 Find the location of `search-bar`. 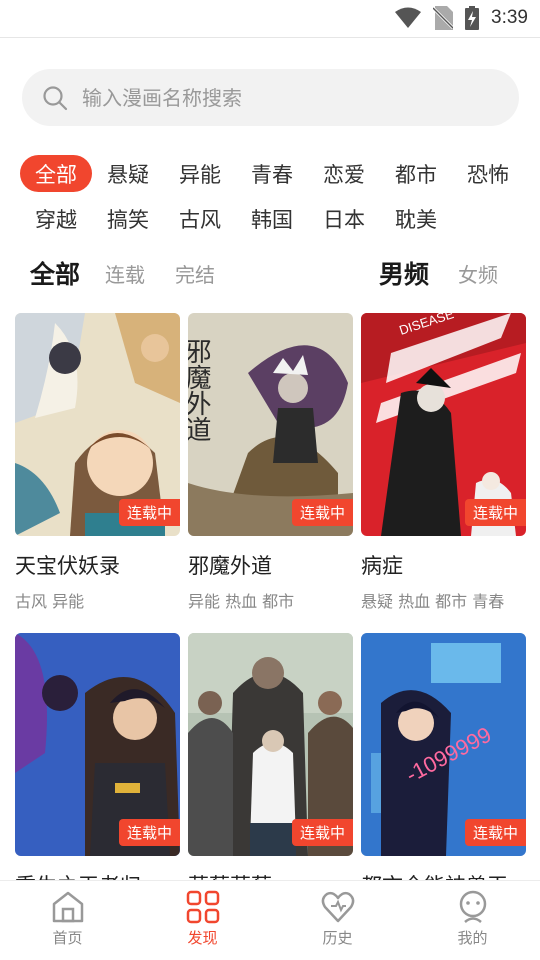

search-bar is located at coordinates (270, 97).